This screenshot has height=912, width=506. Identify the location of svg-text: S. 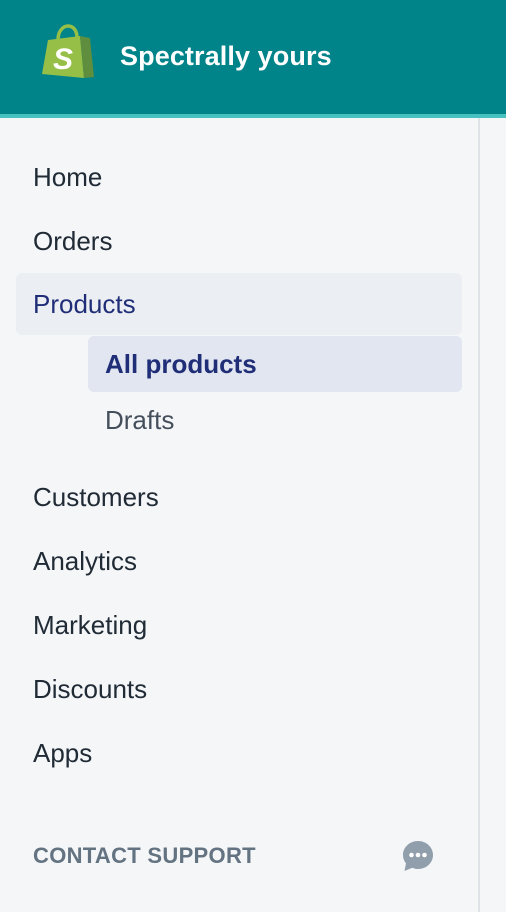
(63, 59).